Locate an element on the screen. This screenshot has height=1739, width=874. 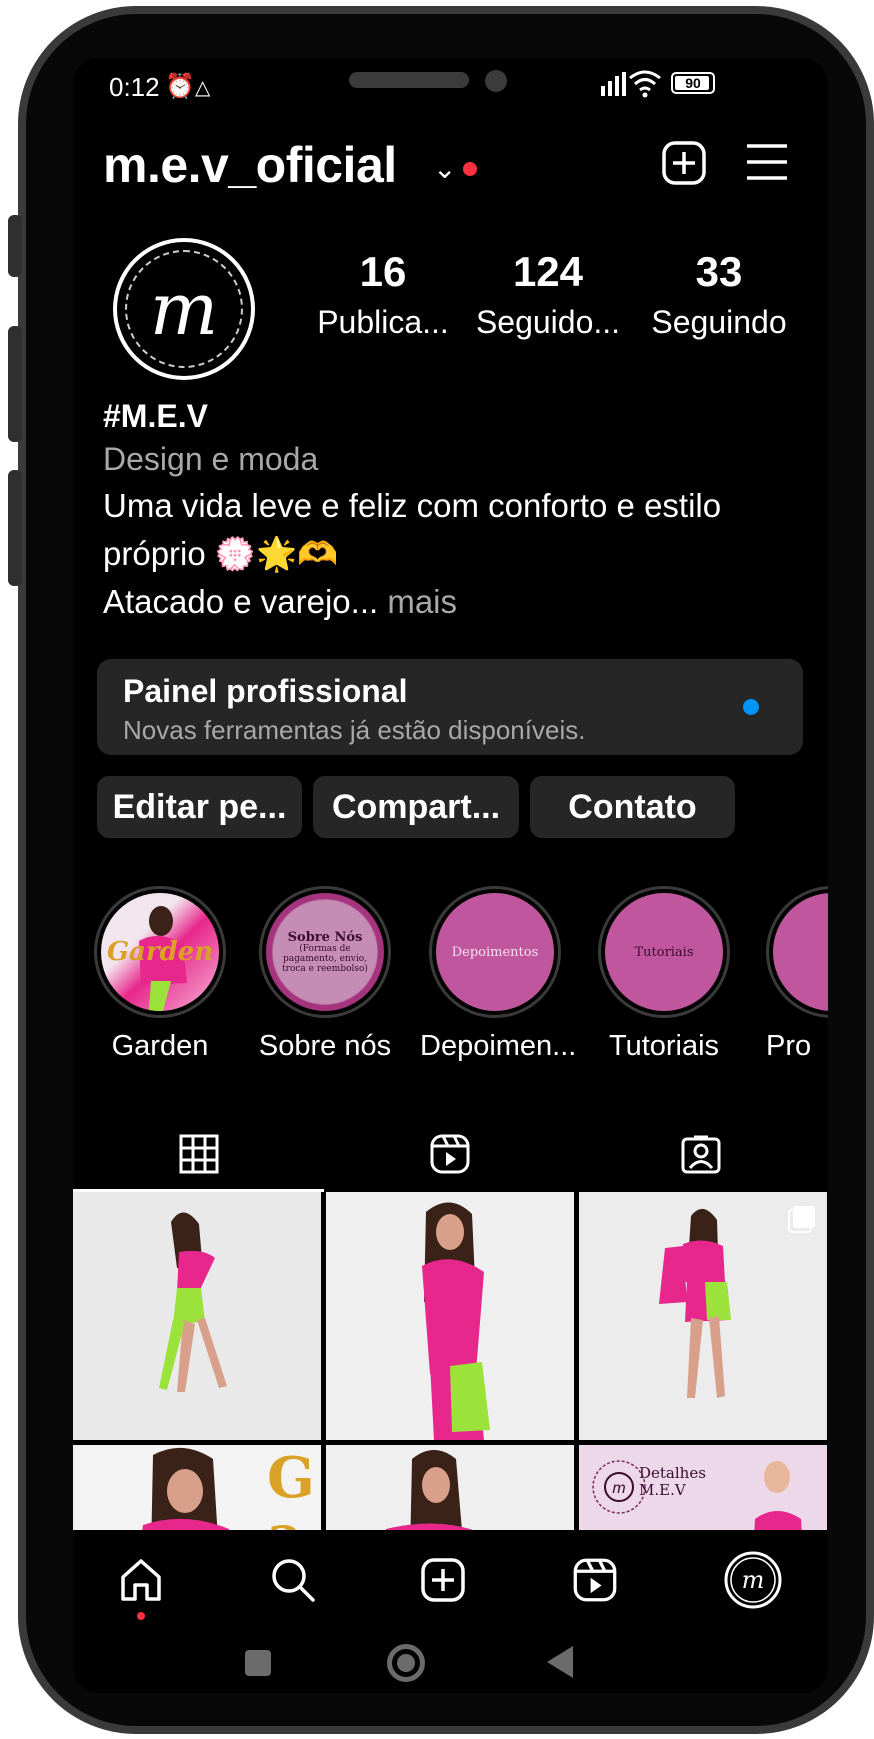
nav-search is located at coordinates (293, 1580).